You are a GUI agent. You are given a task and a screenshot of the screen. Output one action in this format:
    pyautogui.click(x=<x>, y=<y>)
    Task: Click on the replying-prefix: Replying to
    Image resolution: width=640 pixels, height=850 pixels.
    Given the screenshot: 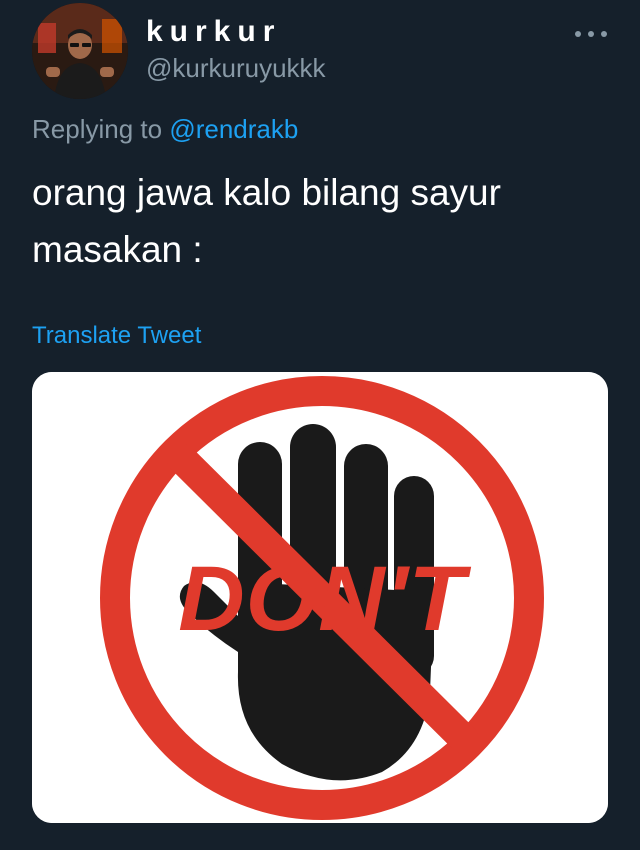 What is the action you would take?
    pyautogui.click(x=101, y=129)
    